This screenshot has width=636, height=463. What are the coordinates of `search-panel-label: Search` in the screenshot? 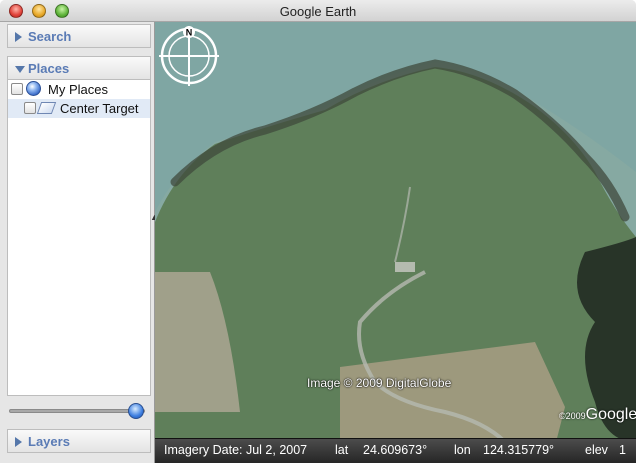 It's located at (50, 36).